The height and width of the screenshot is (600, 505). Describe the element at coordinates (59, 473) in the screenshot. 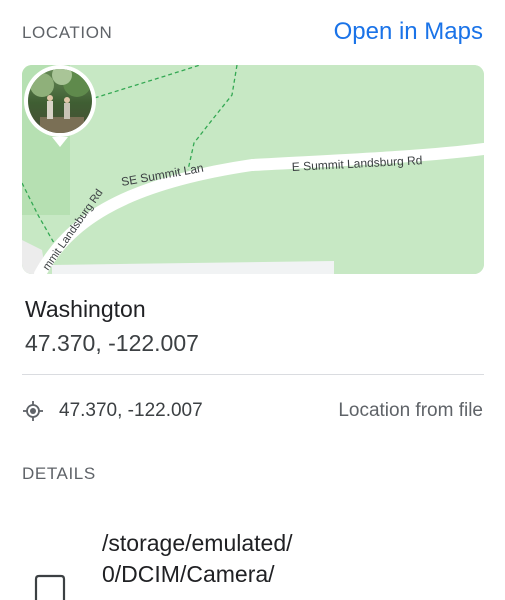

I see `details-header: DETAILS` at that location.